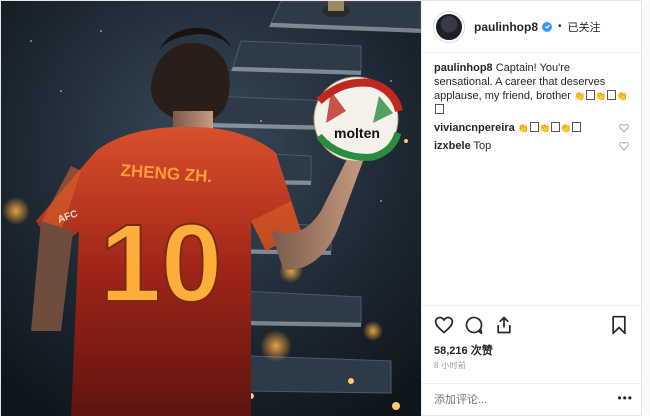 The height and width of the screenshot is (416, 650). What do you see at coordinates (482, 146) in the screenshot?
I see `comment-text: Top` at bounding box center [482, 146].